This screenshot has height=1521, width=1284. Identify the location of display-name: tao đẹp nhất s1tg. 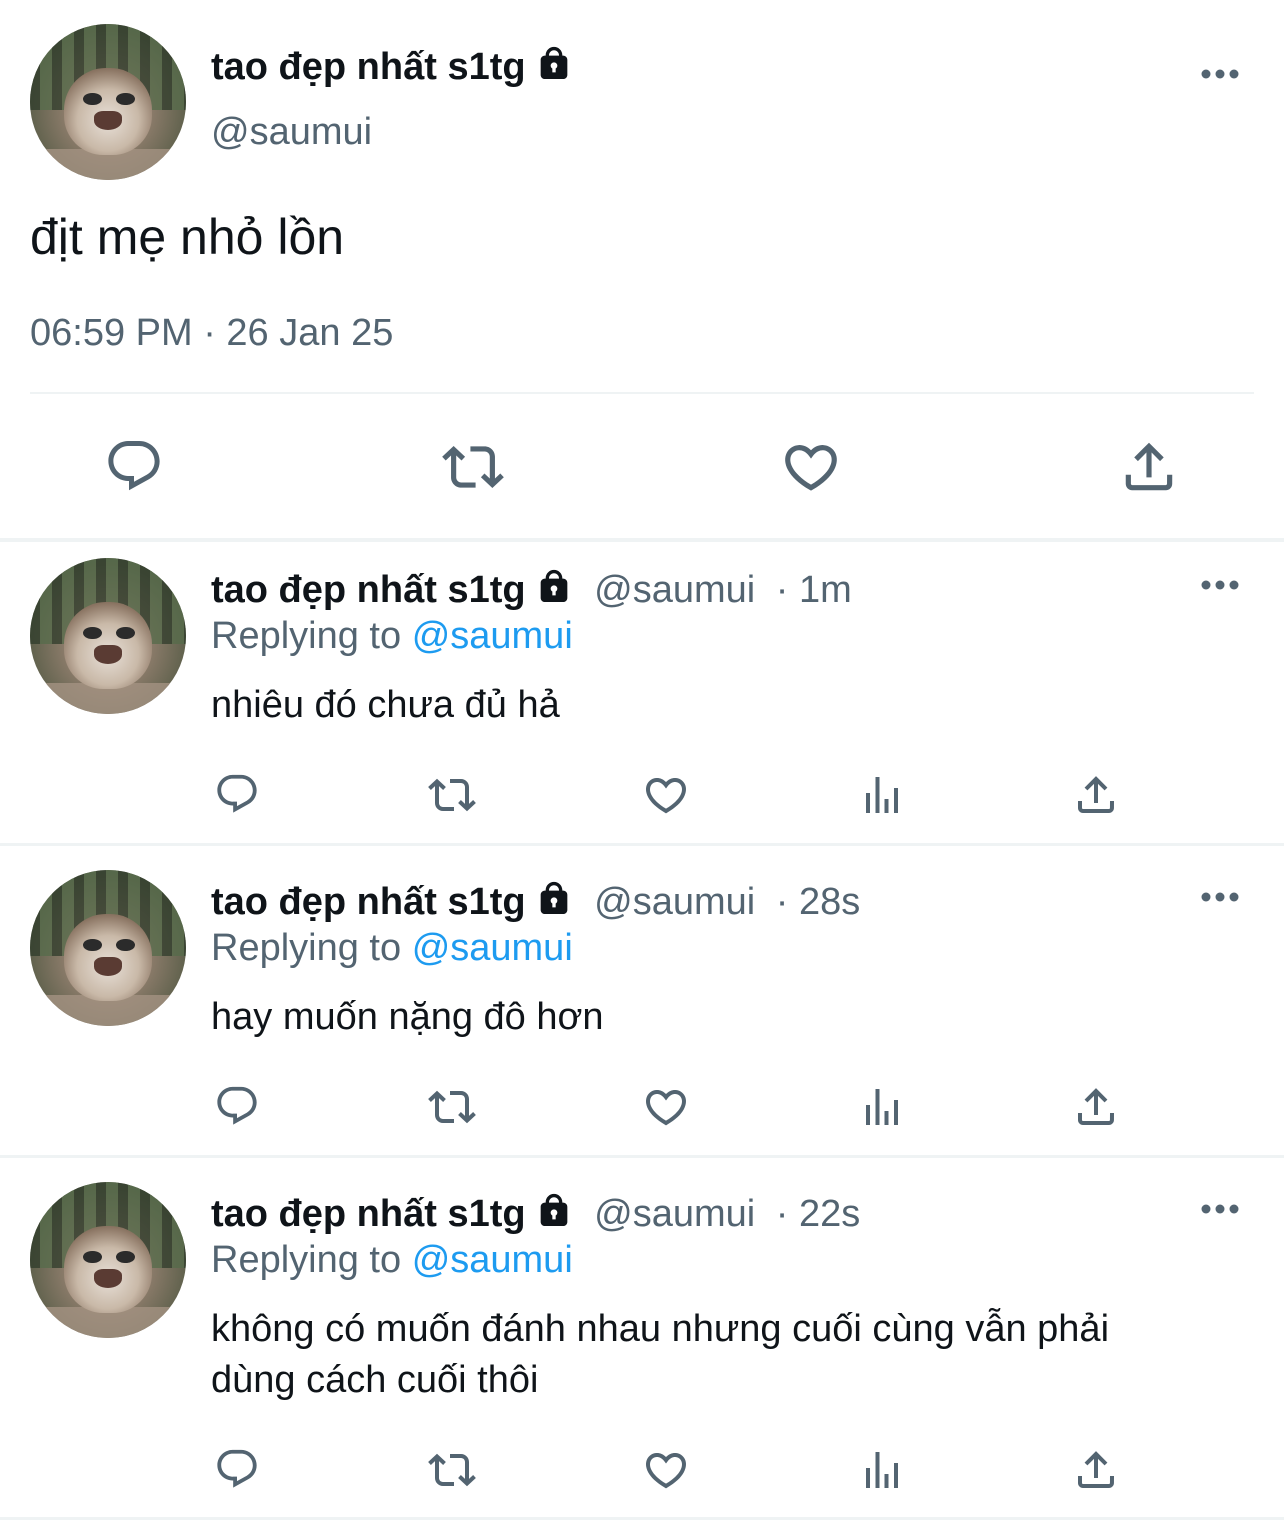
(392, 69).